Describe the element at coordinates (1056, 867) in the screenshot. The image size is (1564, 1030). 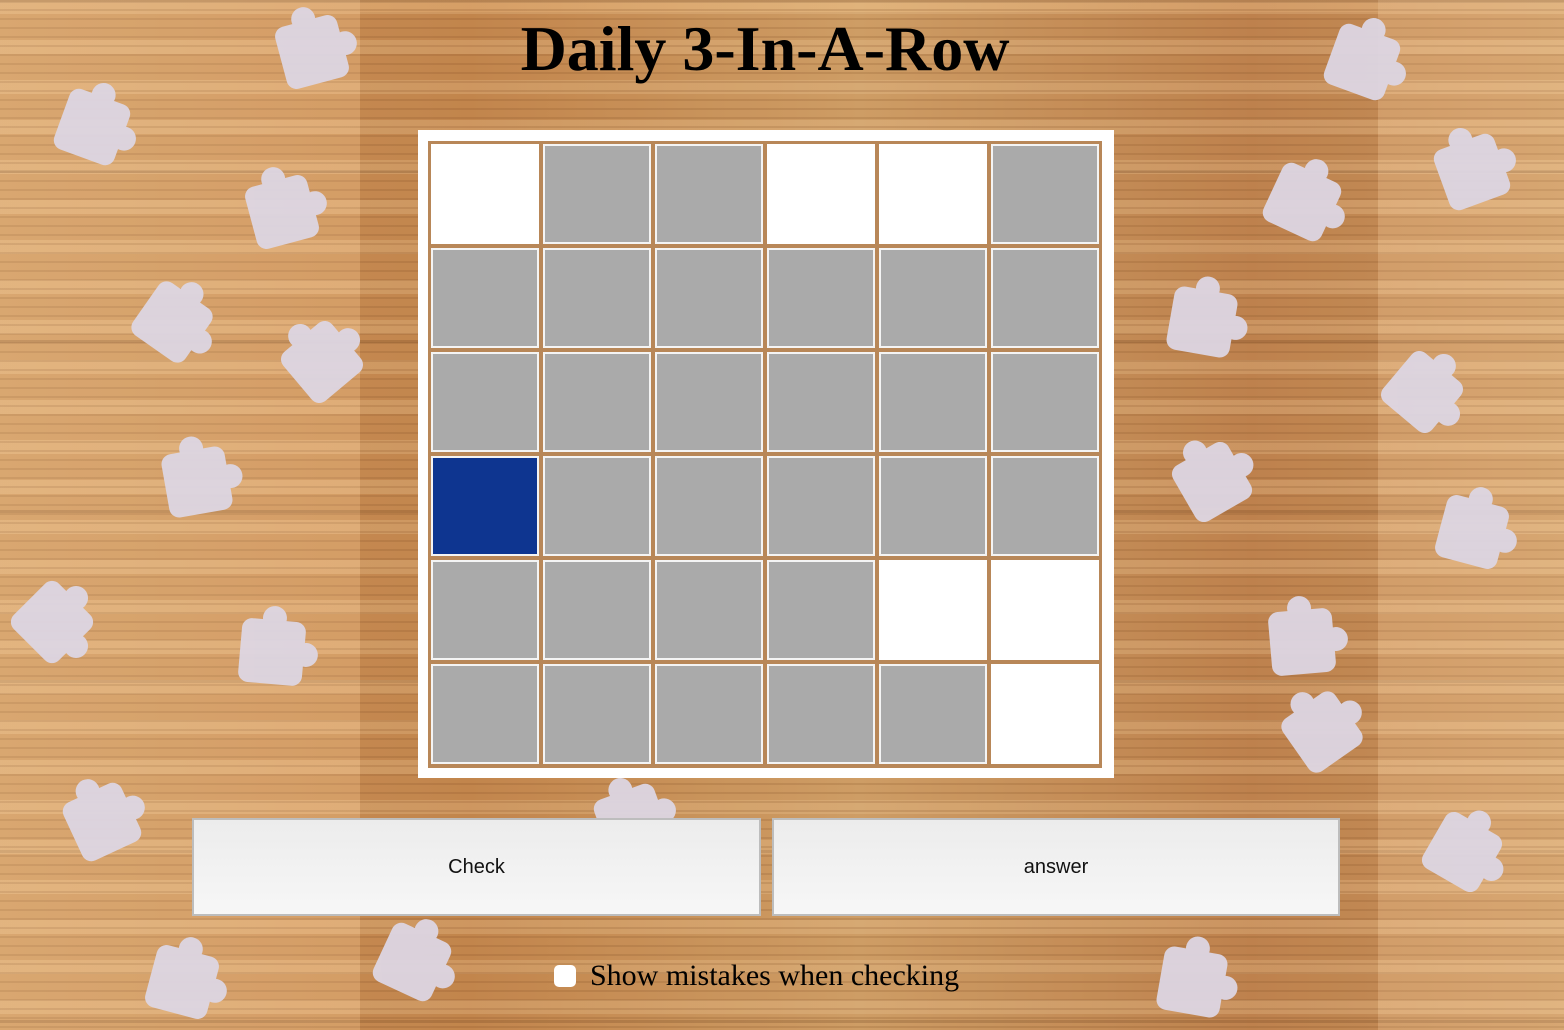
I see `answer-button: answer` at that location.